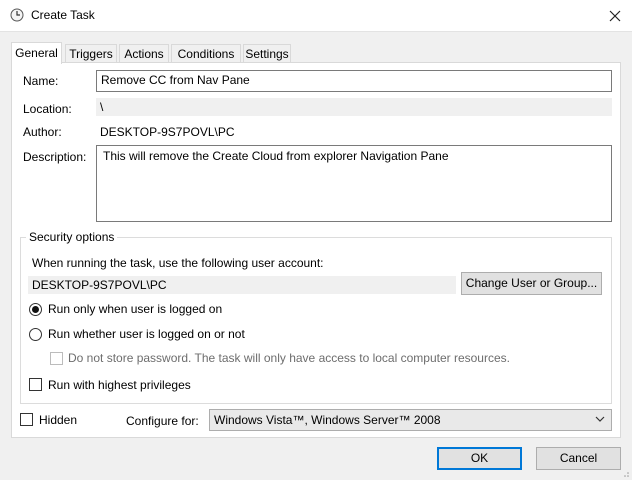 This screenshot has width=632, height=480. I want to click on cancel-button: Cancel, so click(578, 458).